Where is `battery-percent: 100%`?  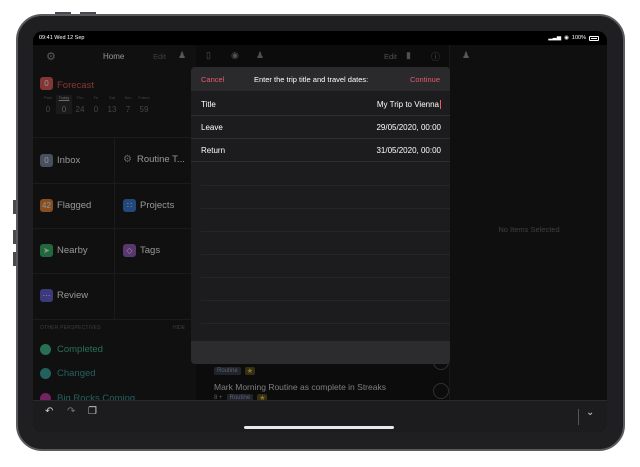
battery-percent: 100% is located at coordinates (578, 38).